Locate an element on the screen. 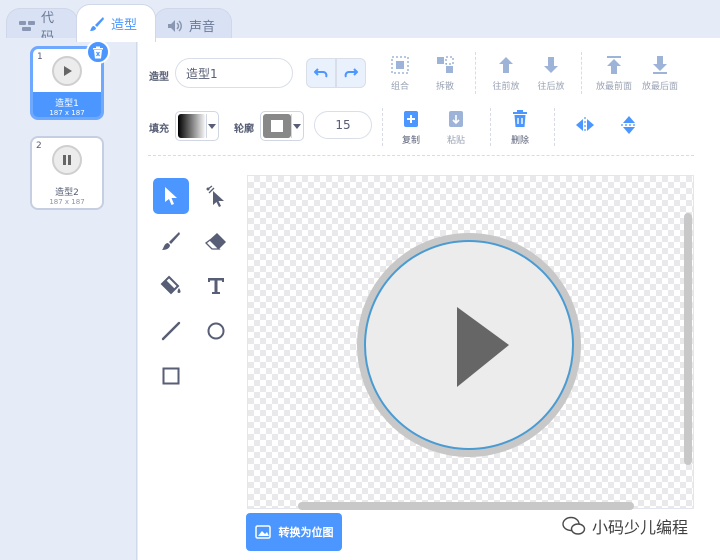  canvas-vertical-scrollbar is located at coordinates (688, 339).